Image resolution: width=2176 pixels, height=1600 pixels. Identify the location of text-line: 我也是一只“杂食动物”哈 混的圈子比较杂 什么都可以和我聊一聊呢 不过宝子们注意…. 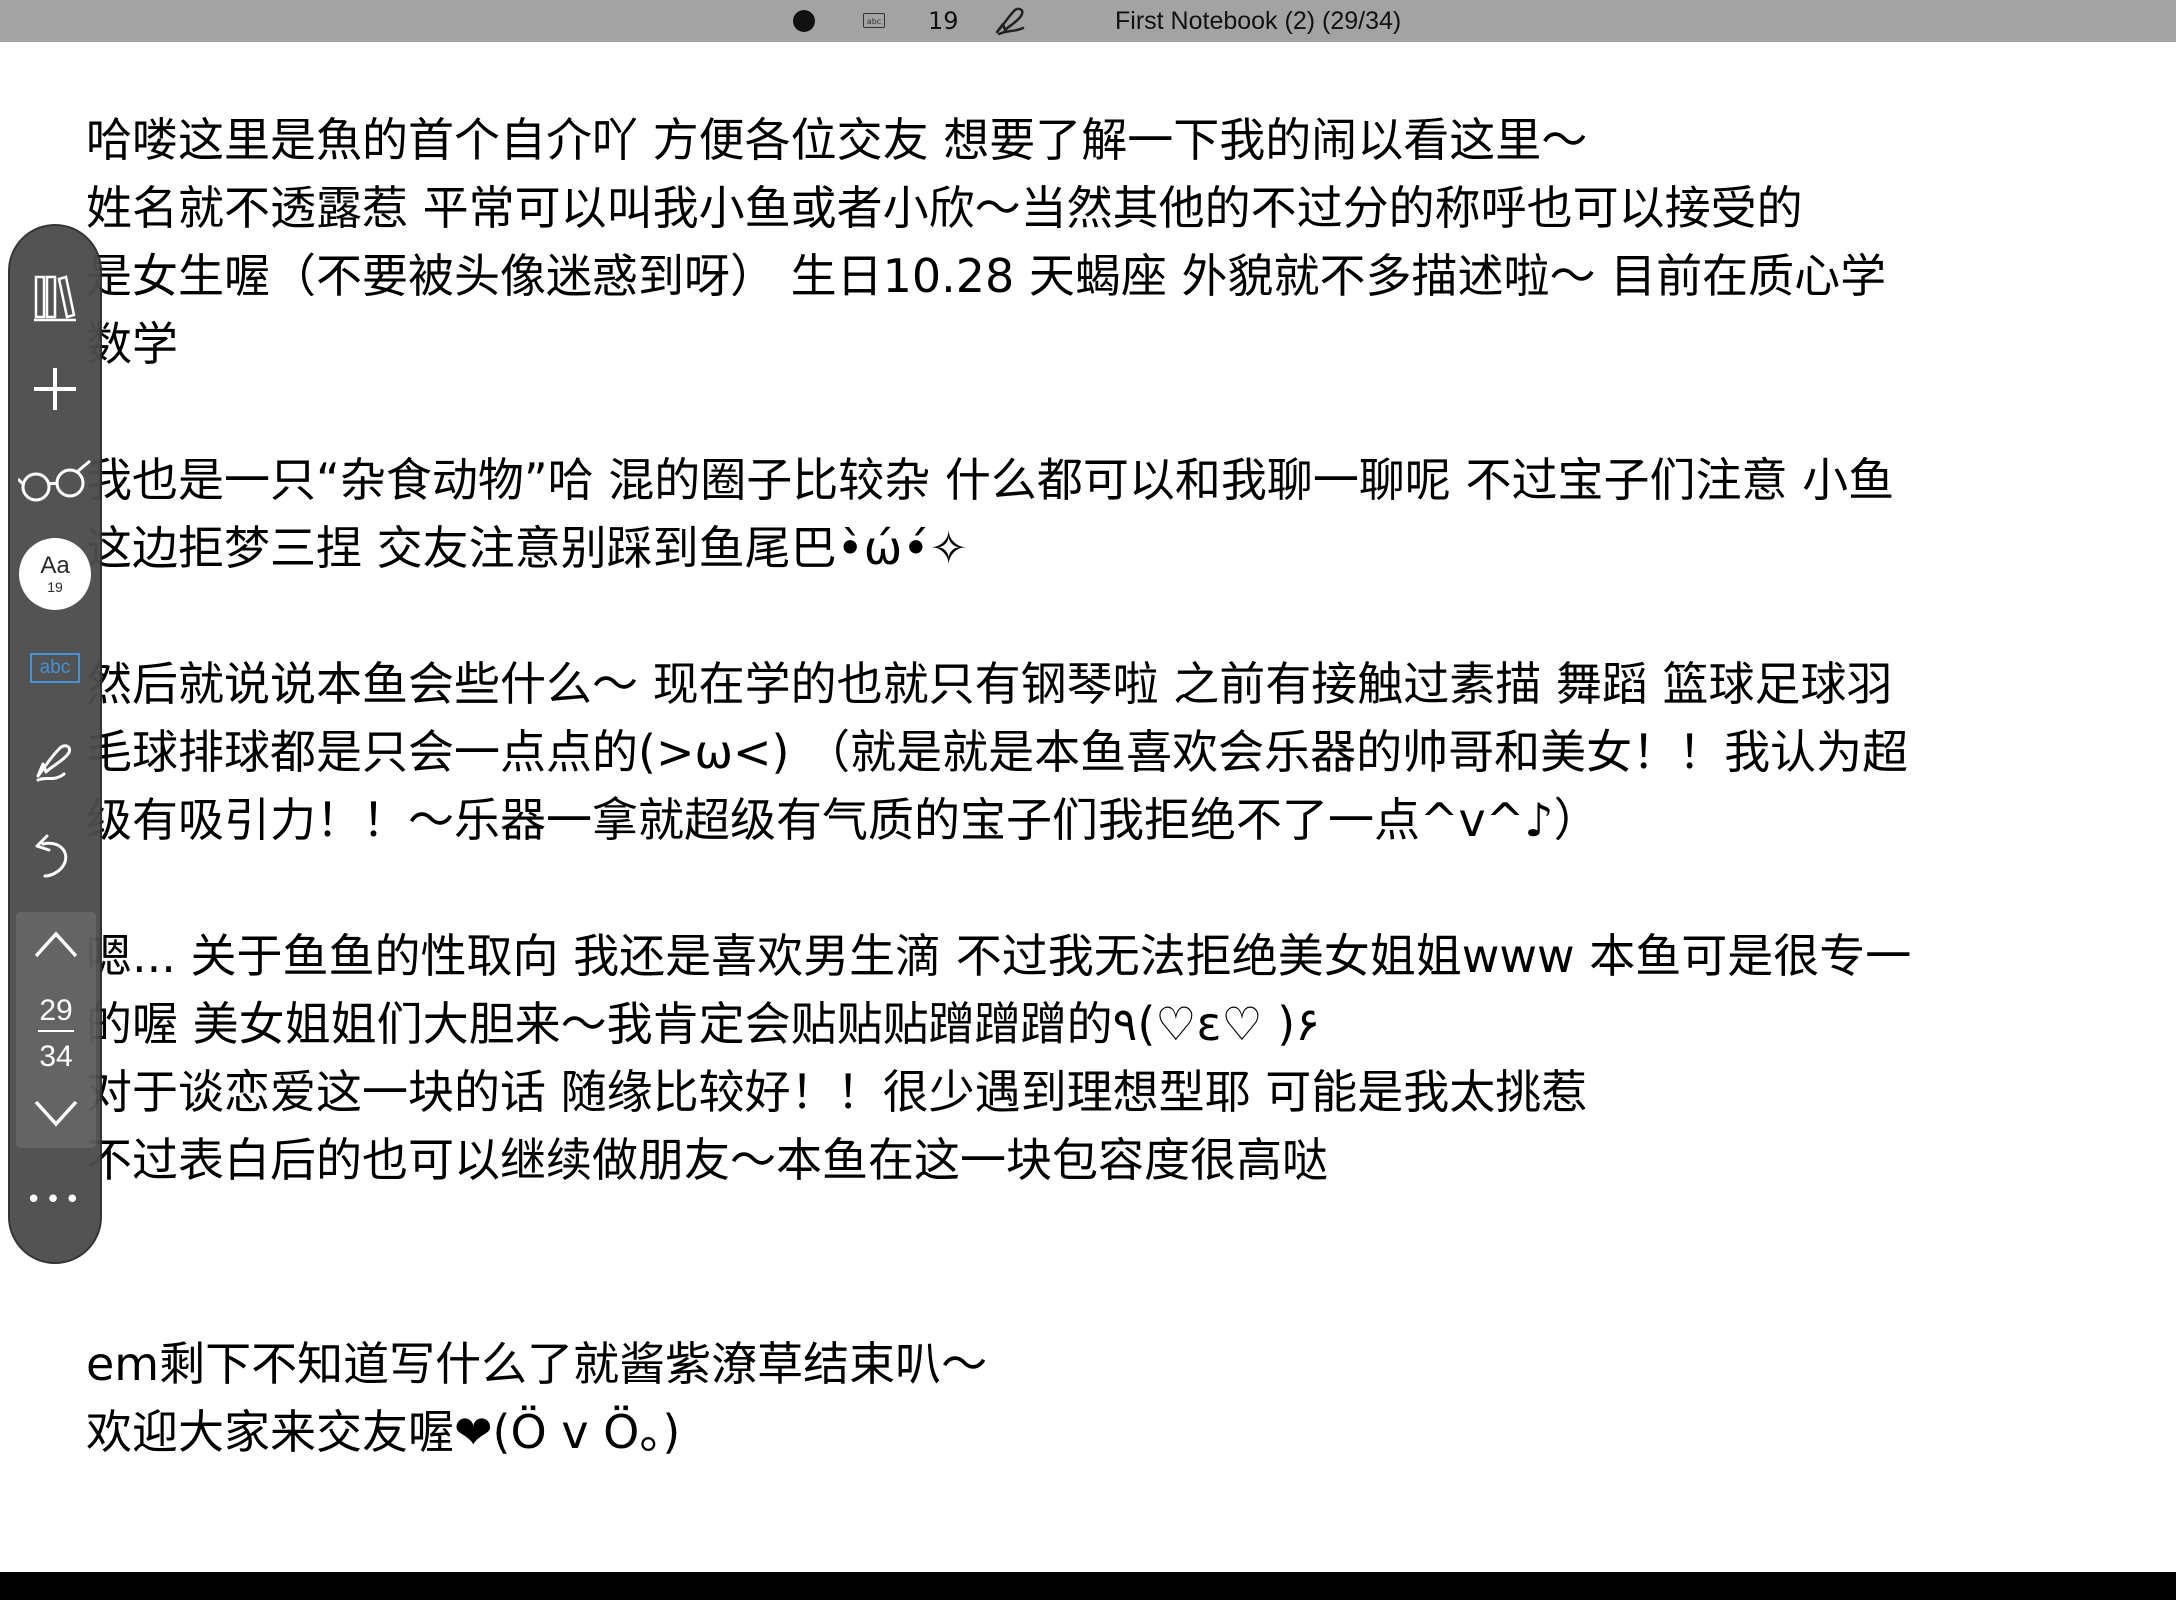
(990, 480).